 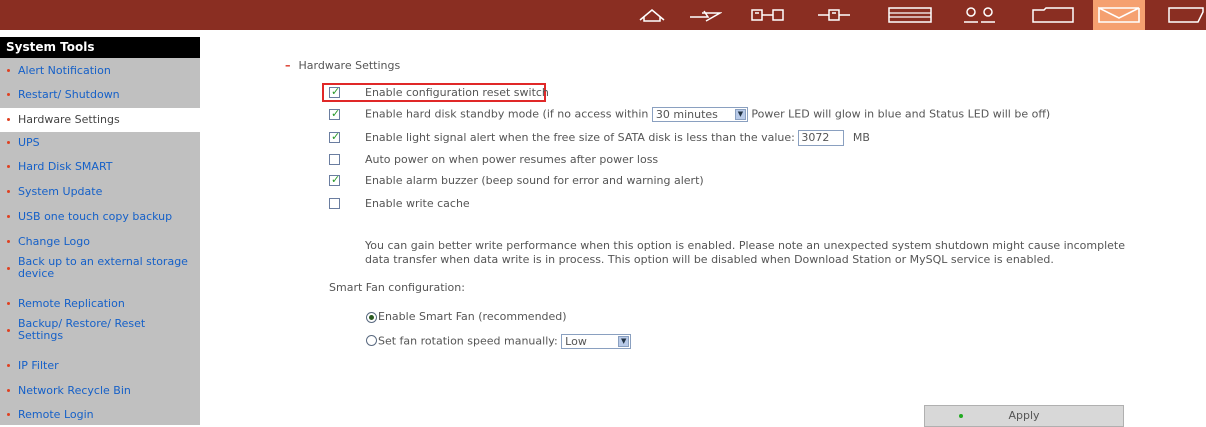 I want to click on sidebar-item-label: Change Logo, so click(x=54, y=241).